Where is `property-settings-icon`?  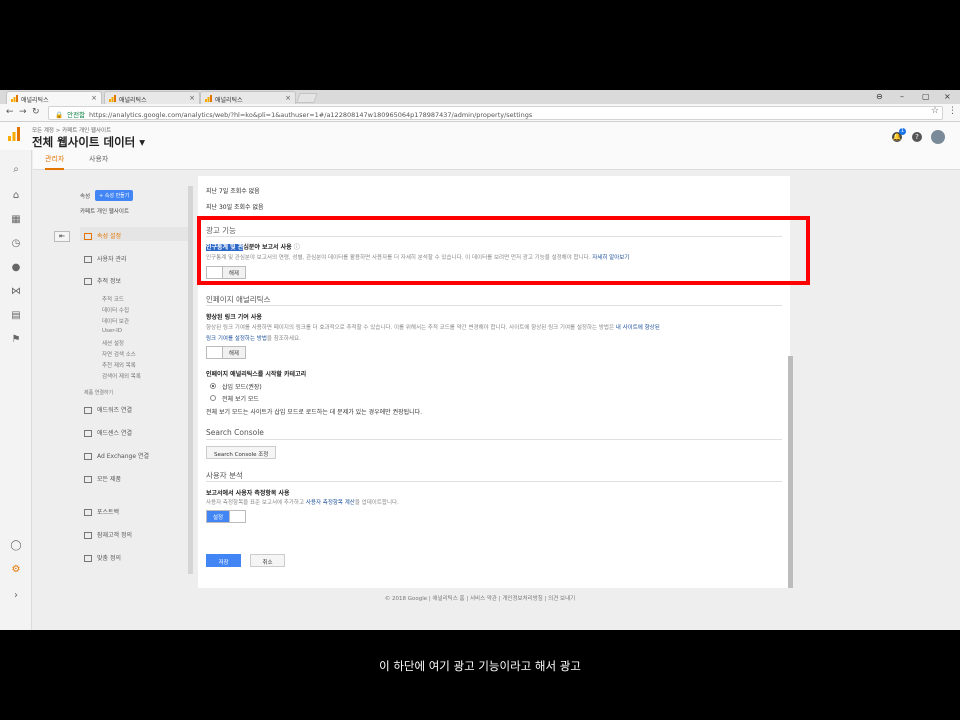 property-settings-icon is located at coordinates (88, 236).